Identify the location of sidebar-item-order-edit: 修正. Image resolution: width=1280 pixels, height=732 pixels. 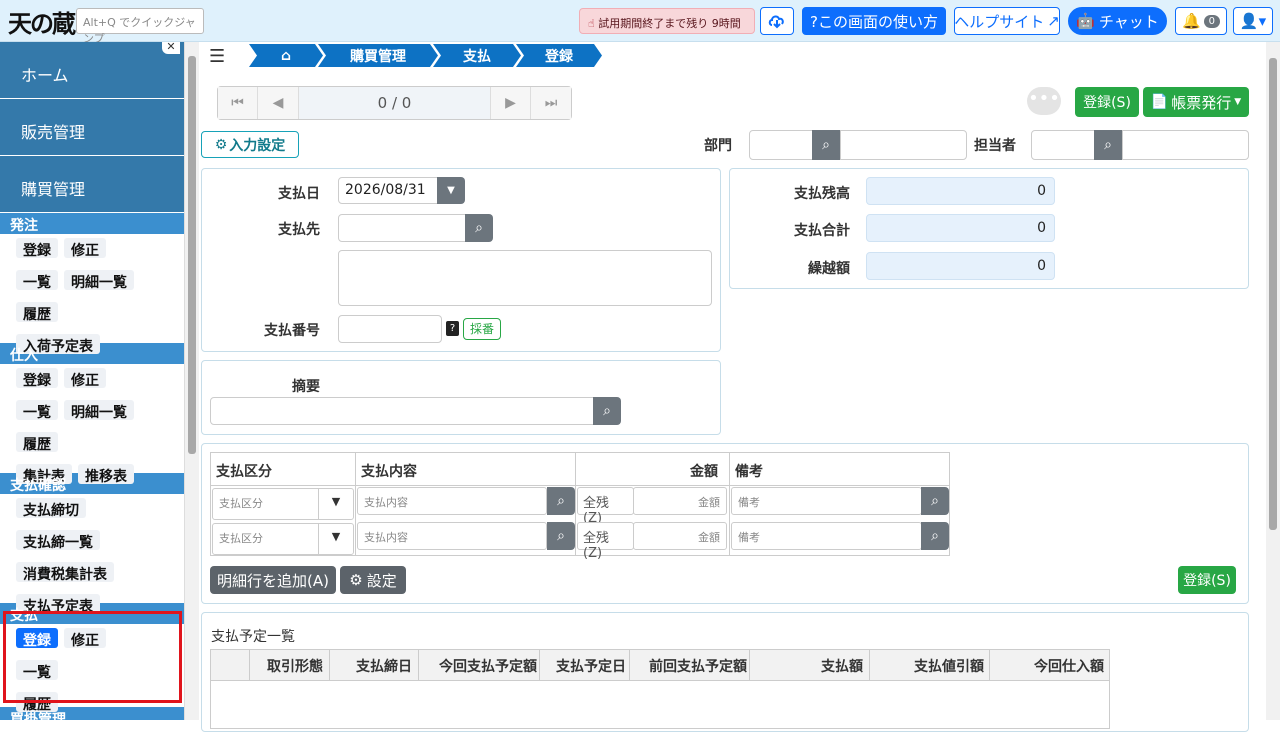
(85, 248).